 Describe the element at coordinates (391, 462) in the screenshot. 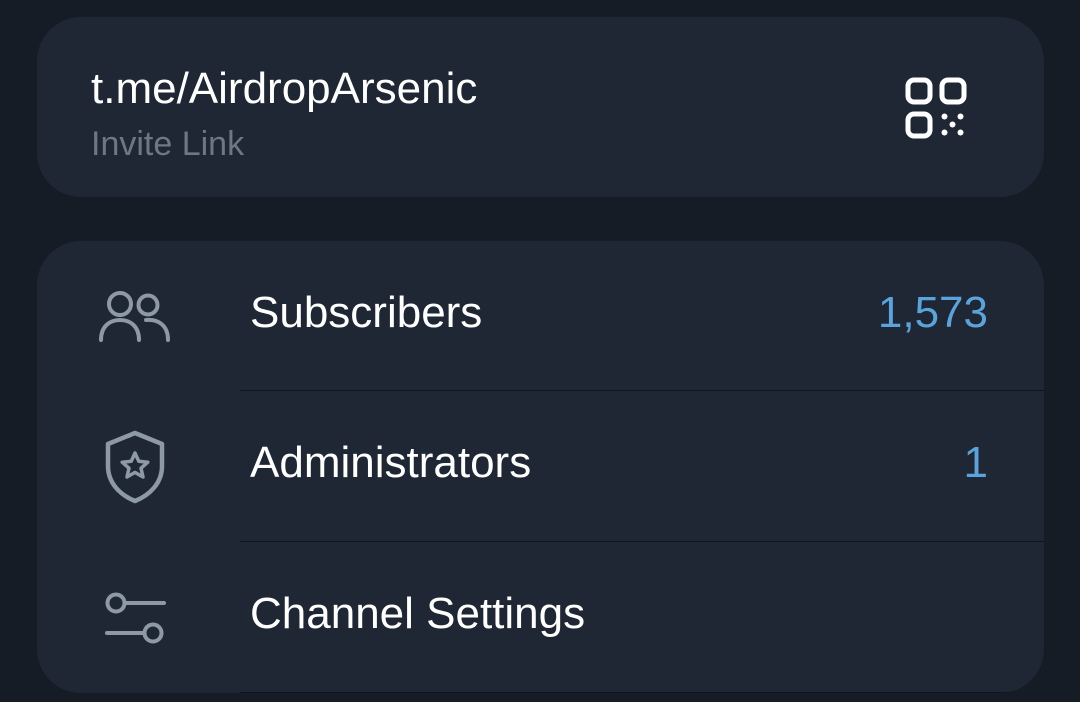

I see `administrators-label: Administrators` at that location.